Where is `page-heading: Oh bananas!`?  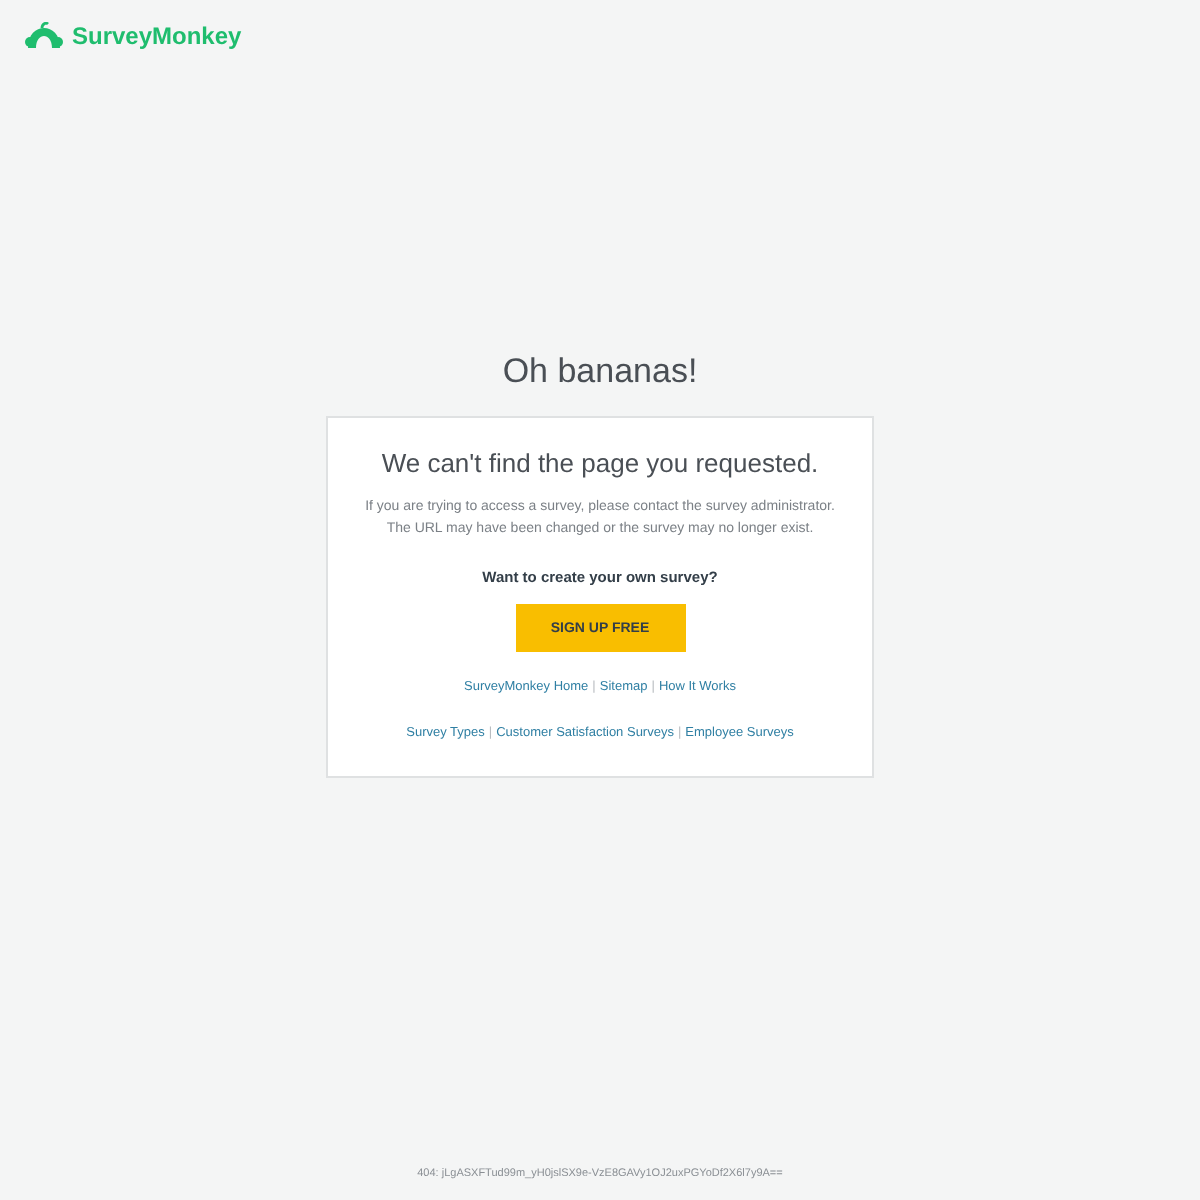
page-heading: Oh bananas! is located at coordinates (600, 372).